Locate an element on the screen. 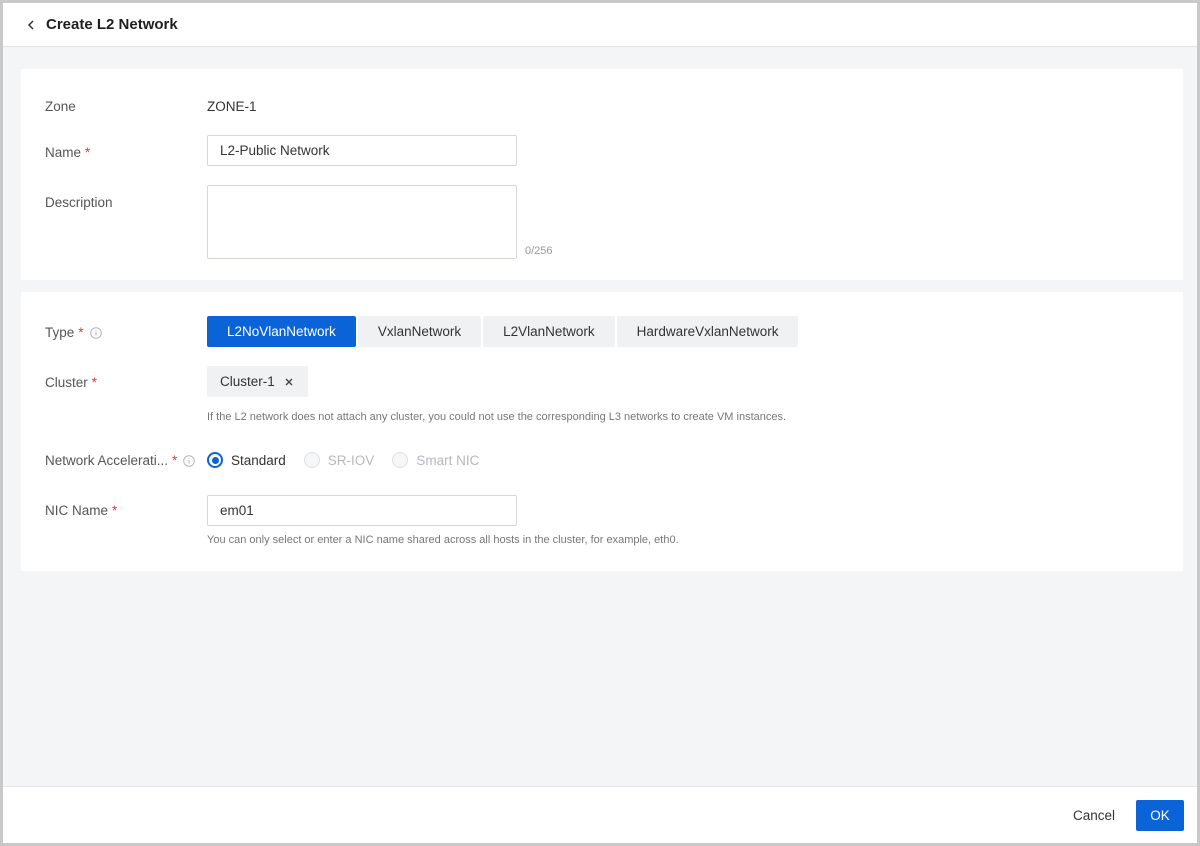  network-acceleration-radio-group: Standard SR-IOV Smart NIC is located at coordinates (352, 460).